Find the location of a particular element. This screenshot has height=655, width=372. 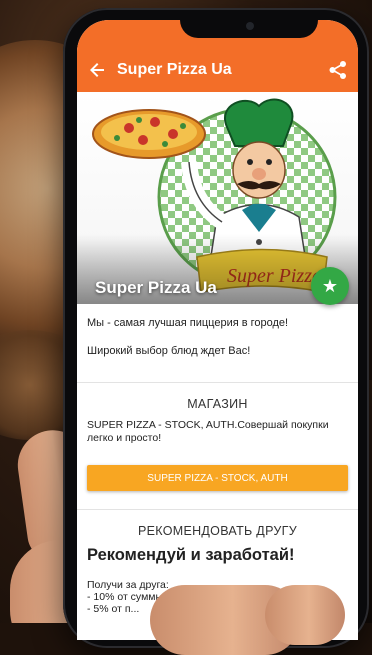

shop-title: МАГАЗИН is located at coordinates (217, 404).